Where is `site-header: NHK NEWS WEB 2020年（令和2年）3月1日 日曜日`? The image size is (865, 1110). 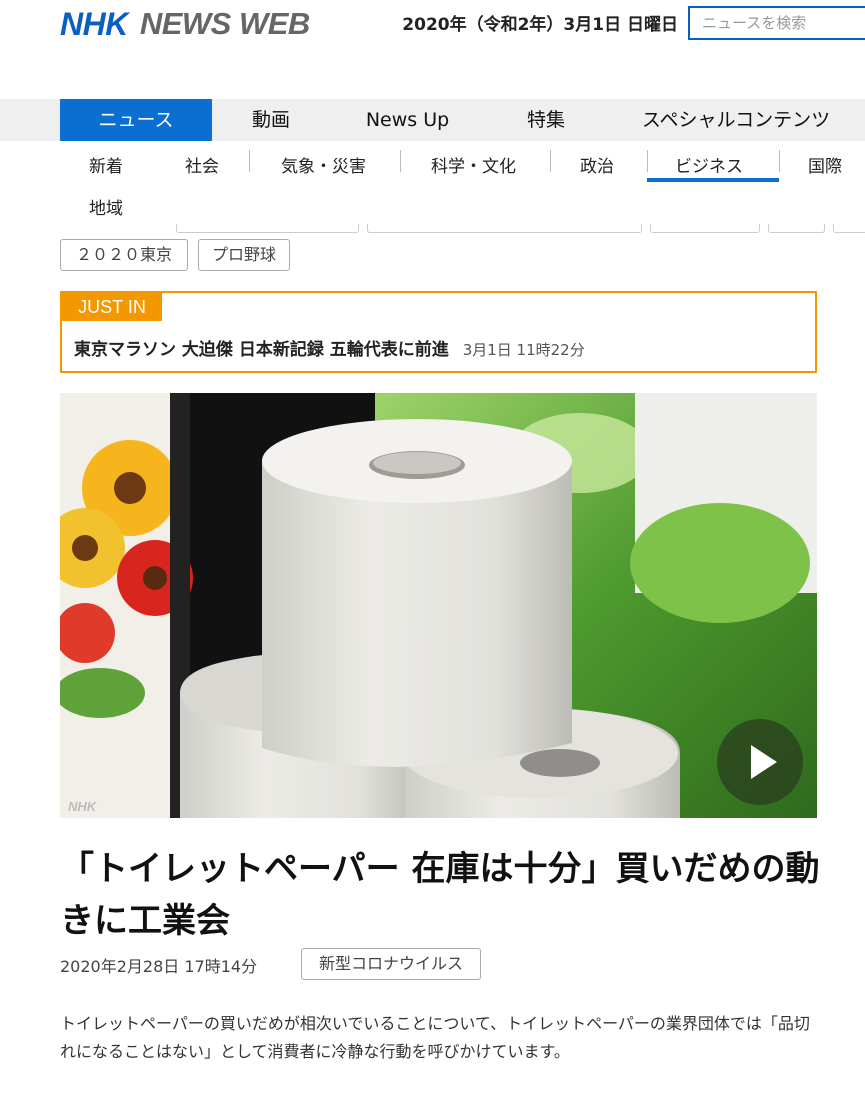 site-header: NHK NEWS WEB 2020年（令和2年）3月1日 日曜日 is located at coordinates (432, 49).